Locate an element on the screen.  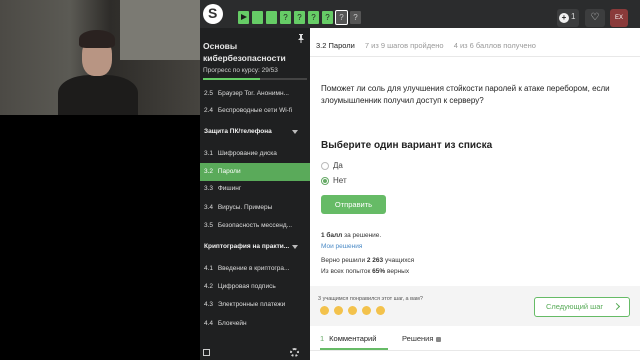
webcam-window is located at coordinates (160, 30).